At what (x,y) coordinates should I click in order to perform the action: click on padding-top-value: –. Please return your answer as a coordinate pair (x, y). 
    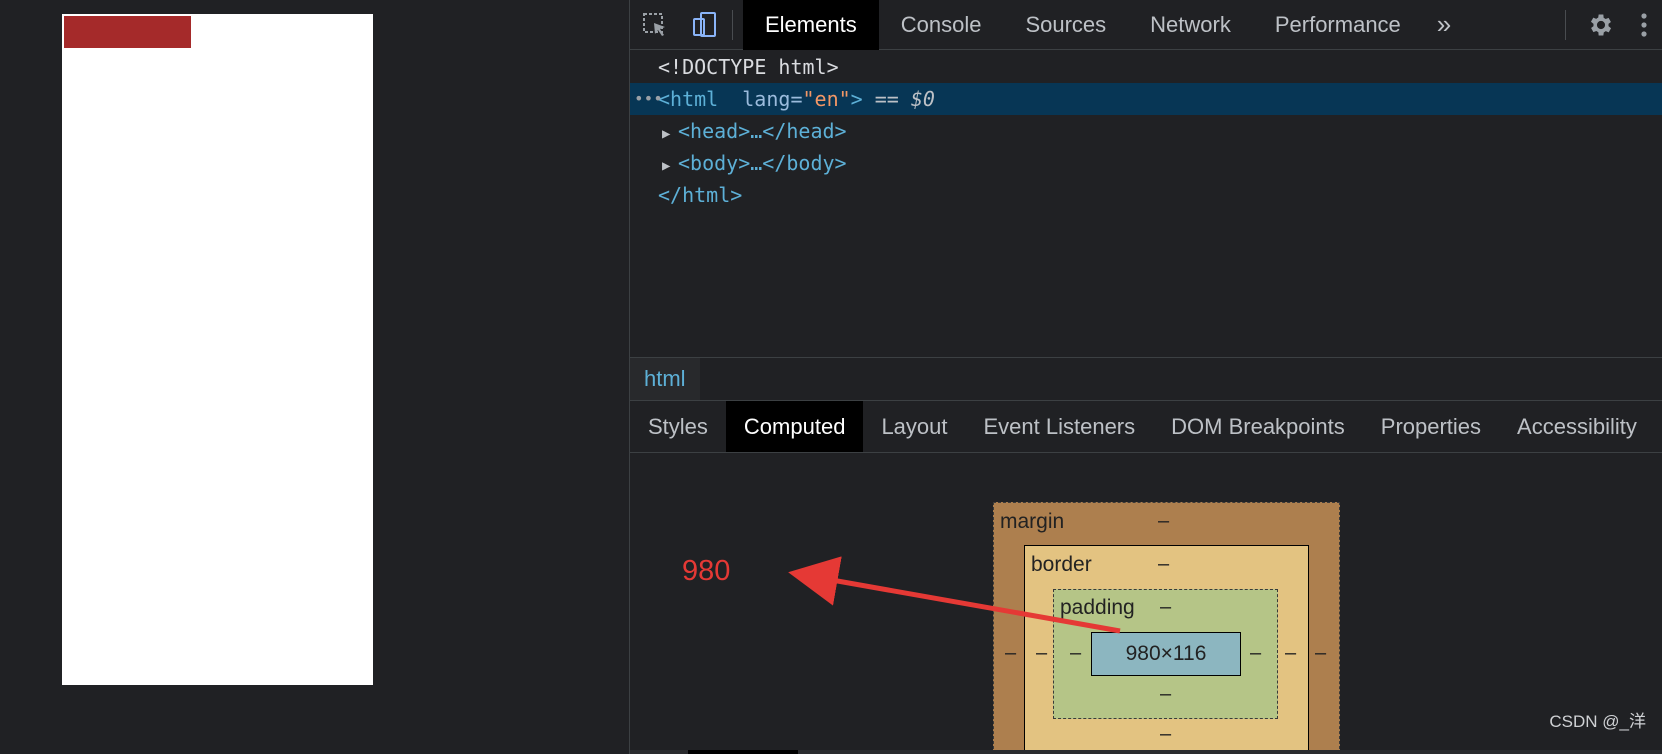
    Looking at the image, I should click on (1165, 607).